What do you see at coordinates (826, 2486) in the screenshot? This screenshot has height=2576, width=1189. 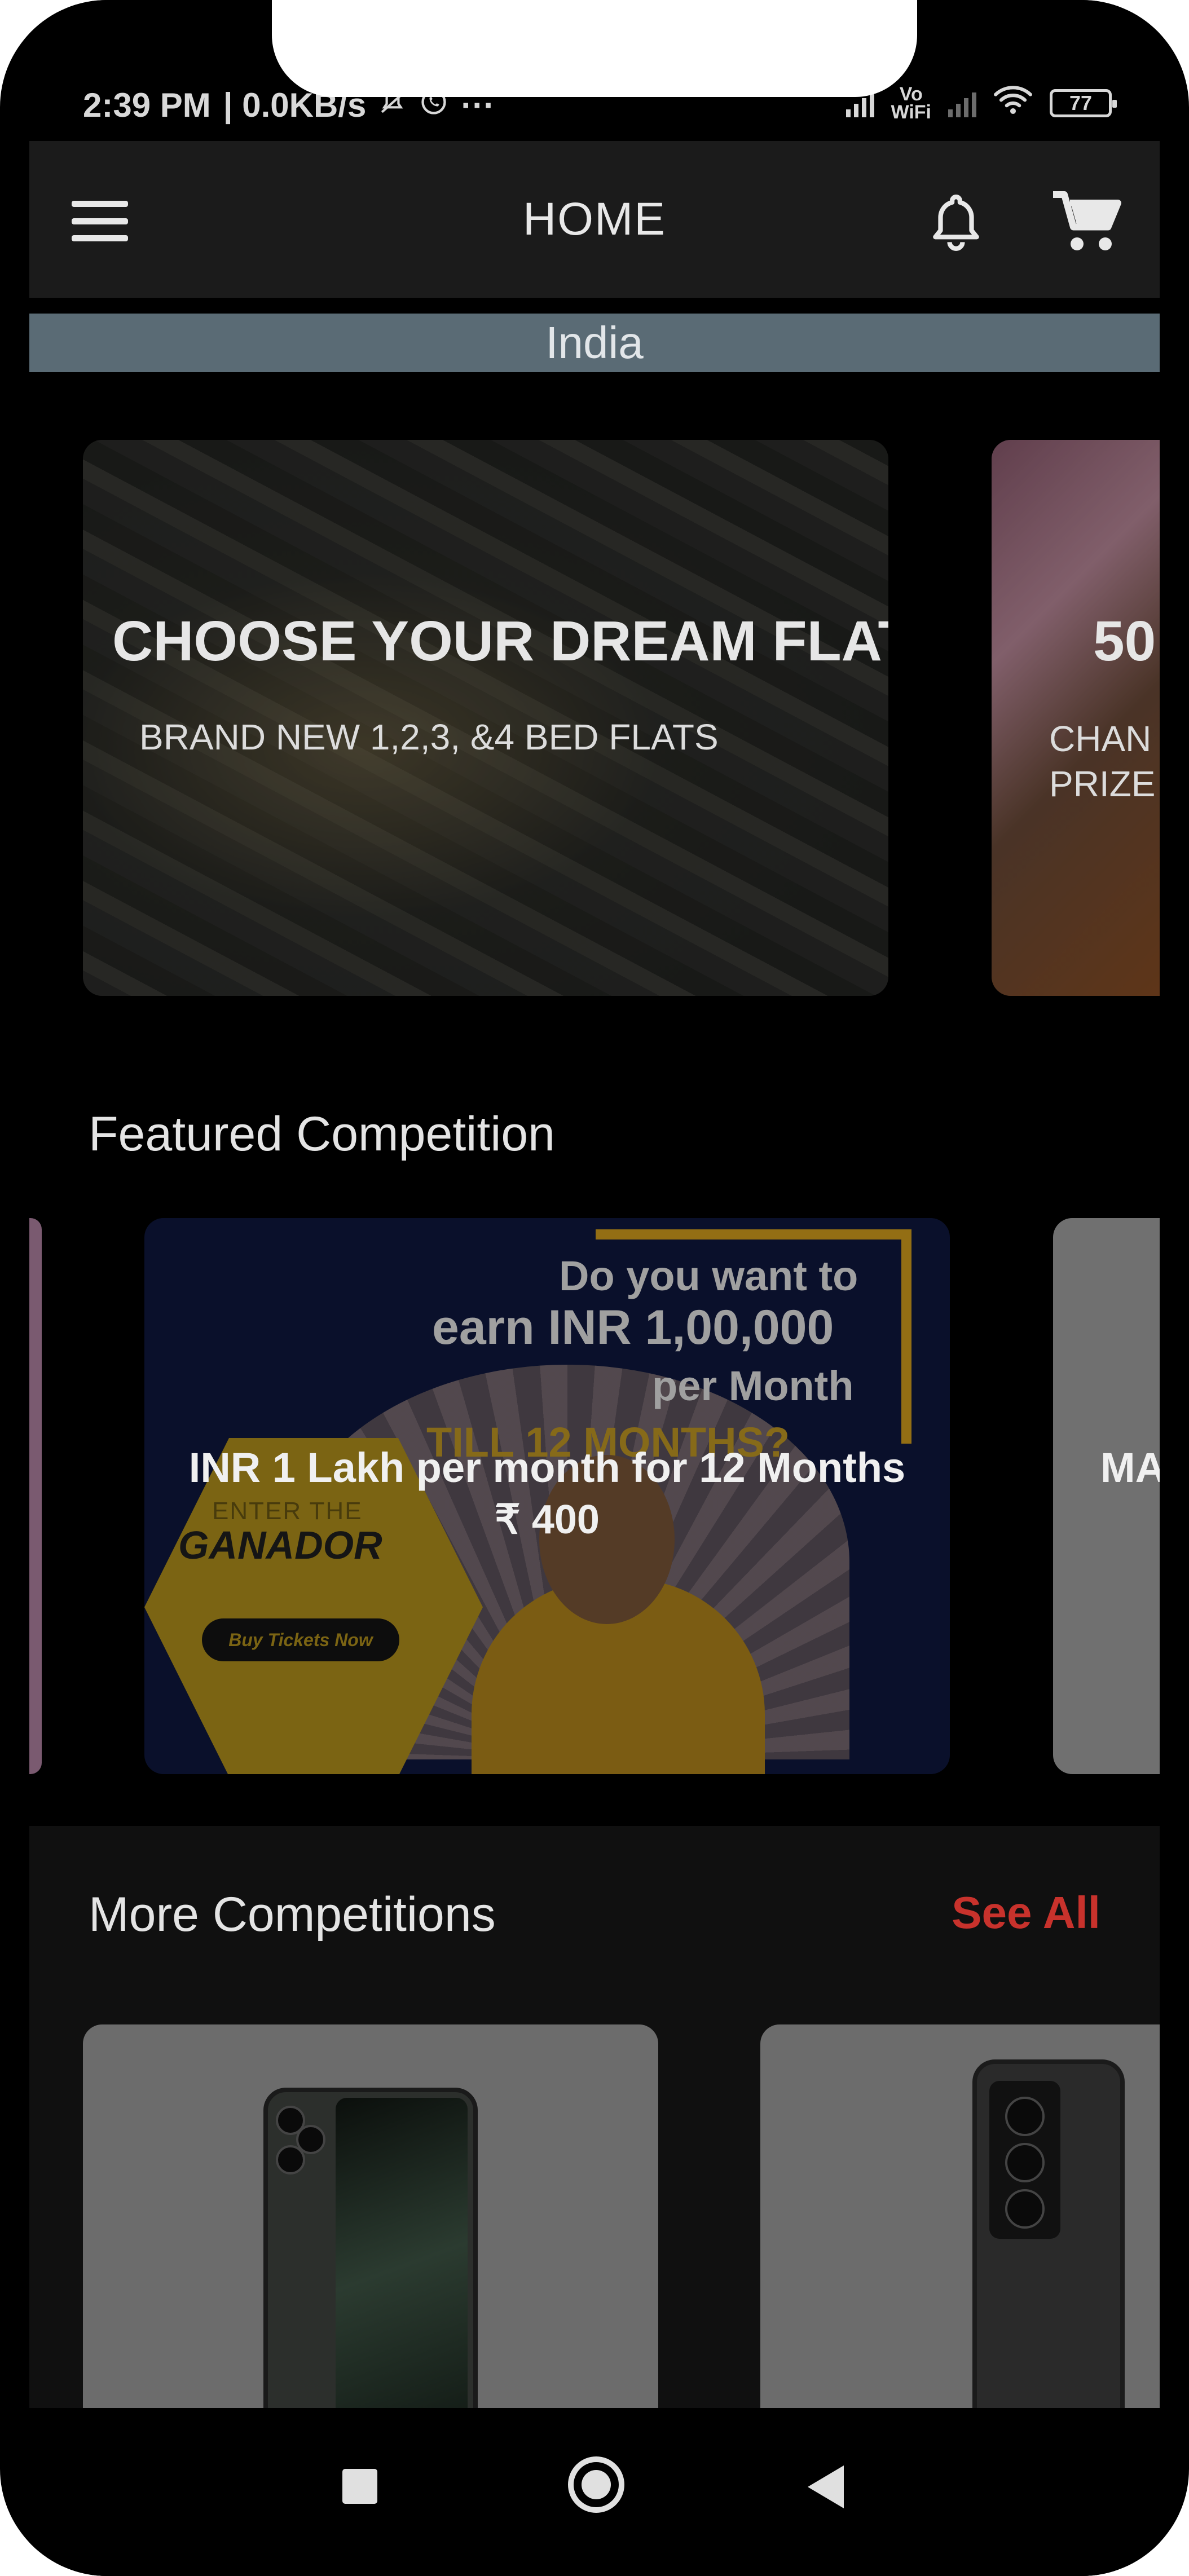 I see `triangle-back-icon` at bounding box center [826, 2486].